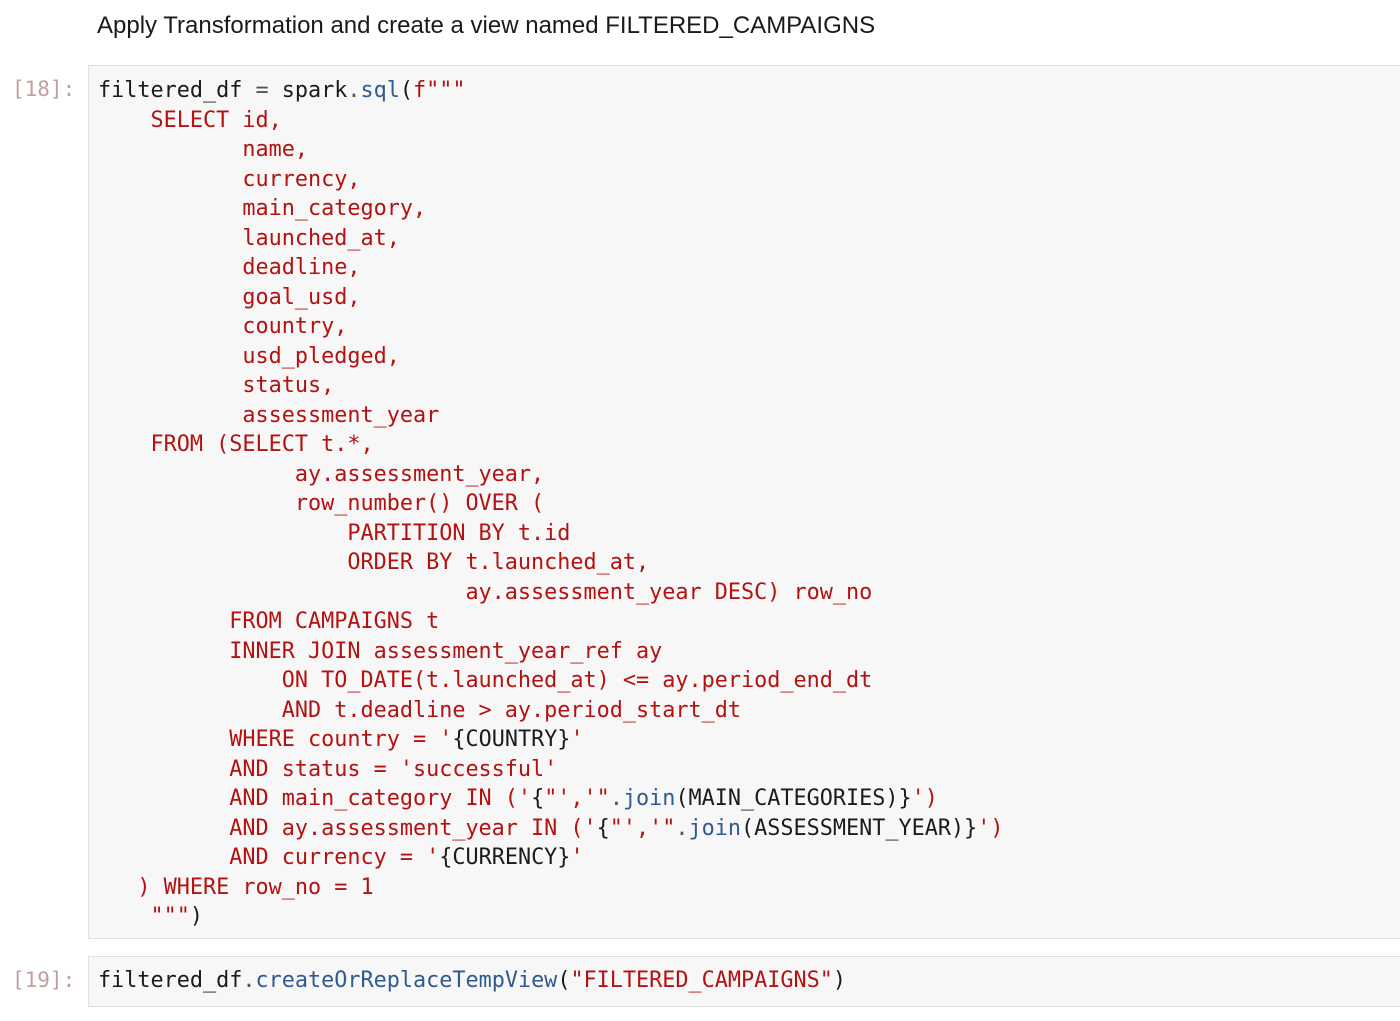  What do you see at coordinates (308, 90) in the screenshot?
I see `code-text: spark` at bounding box center [308, 90].